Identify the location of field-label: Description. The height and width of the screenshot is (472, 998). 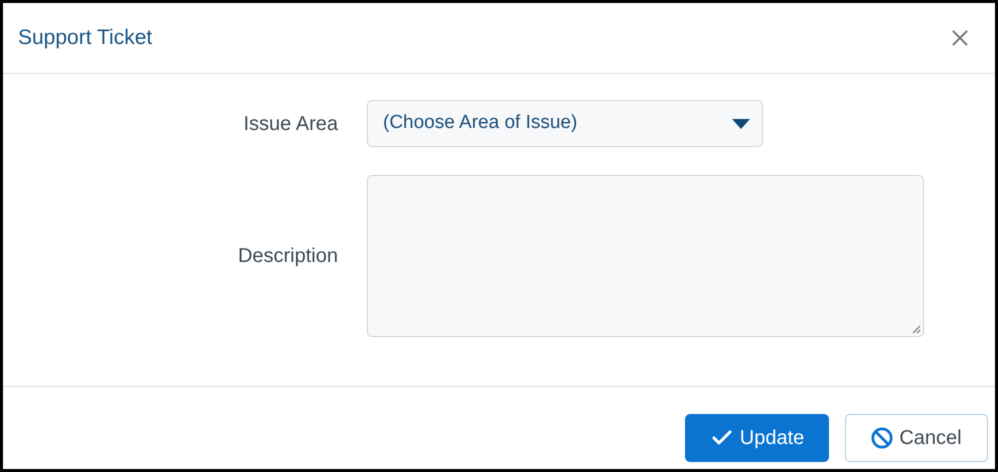
(288, 256).